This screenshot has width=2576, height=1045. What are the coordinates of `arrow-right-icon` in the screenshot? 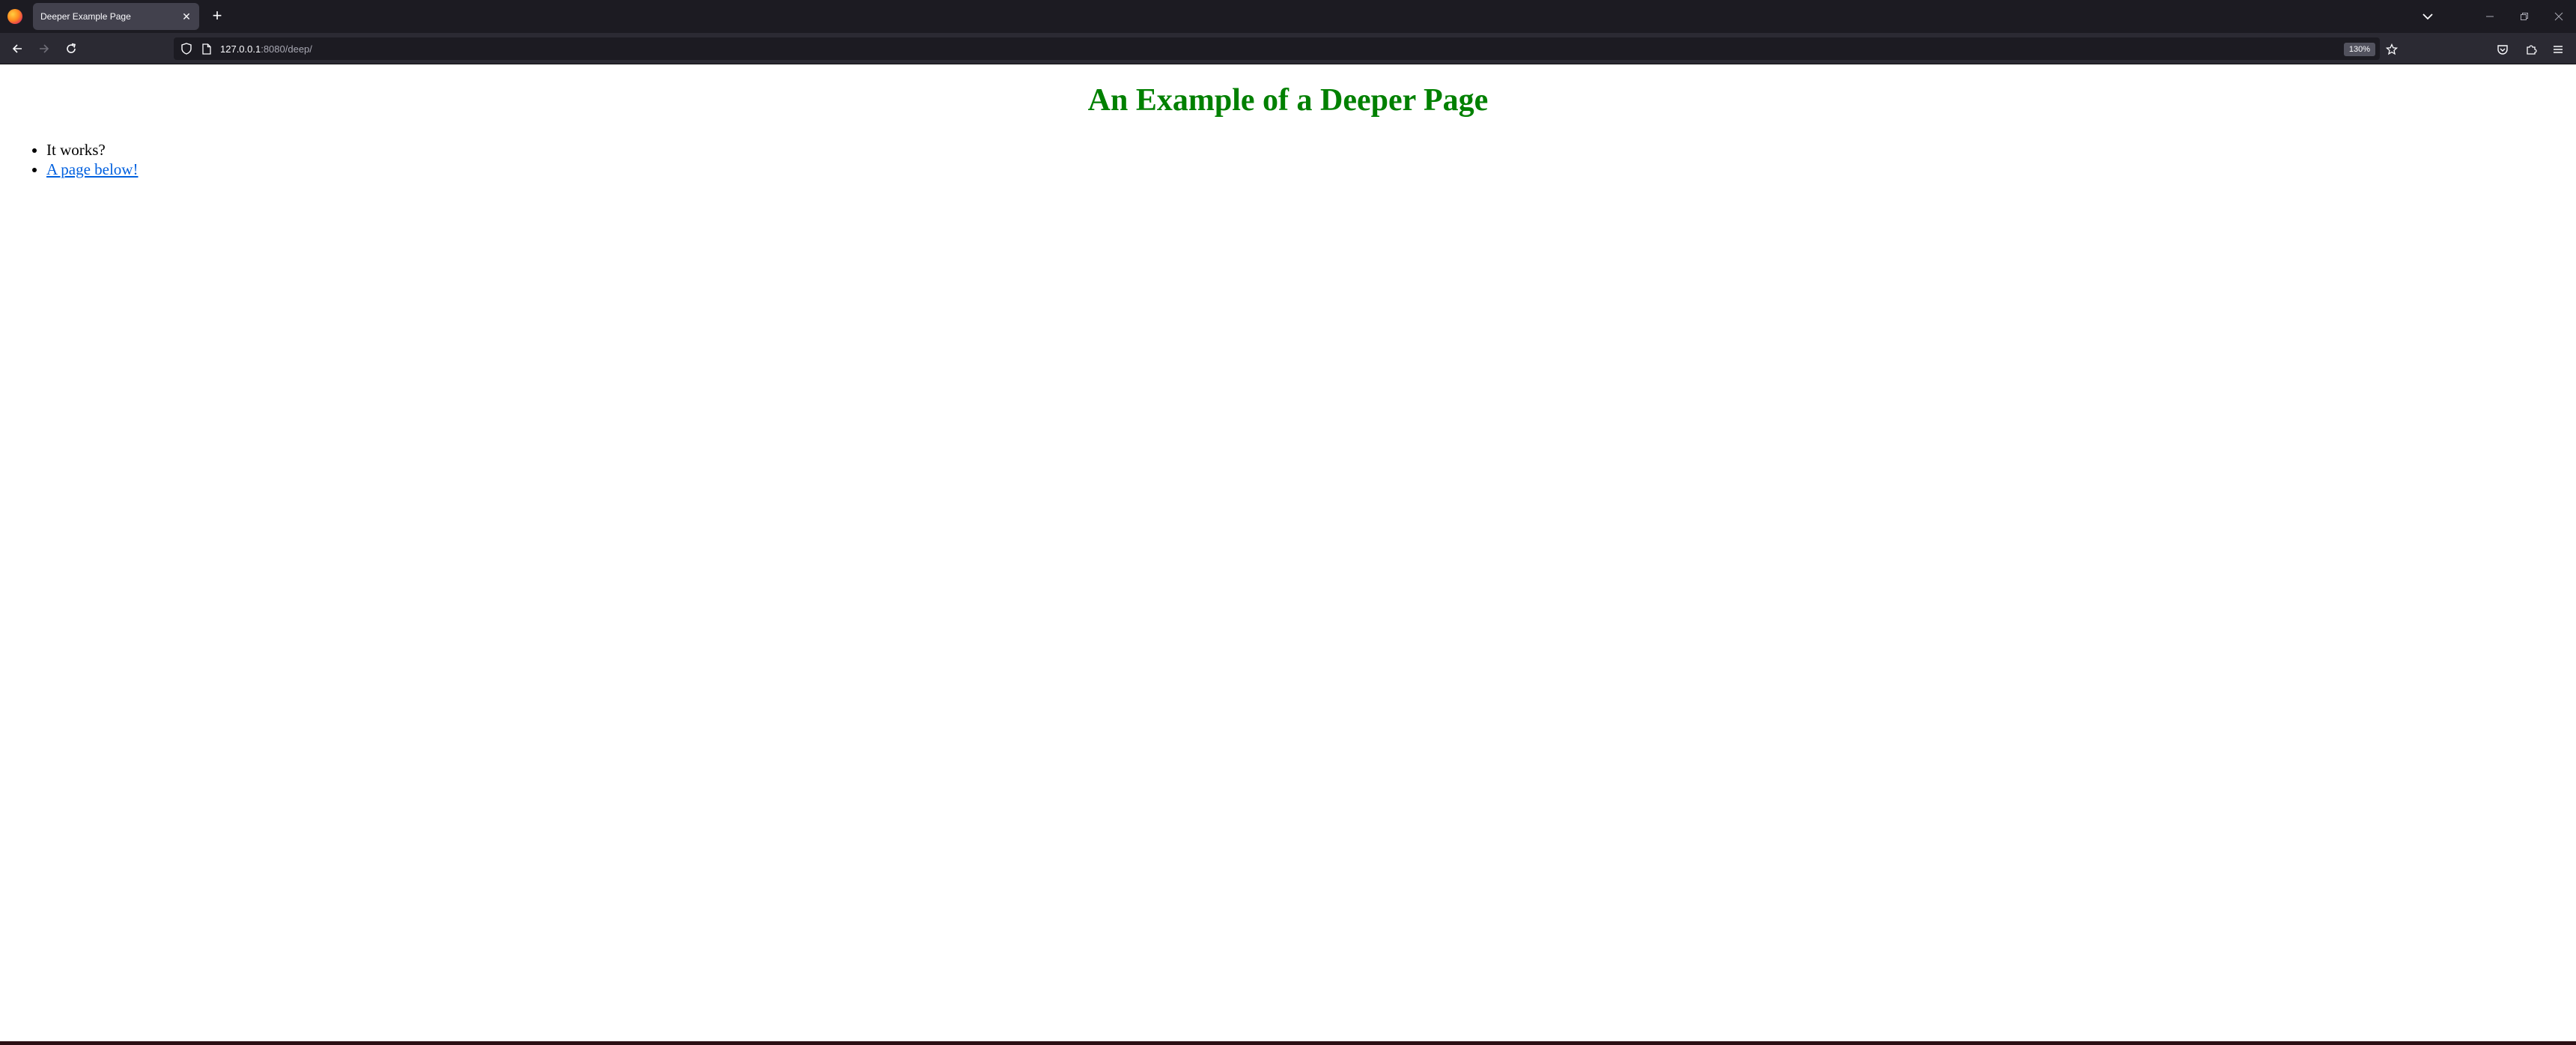 It's located at (44, 48).